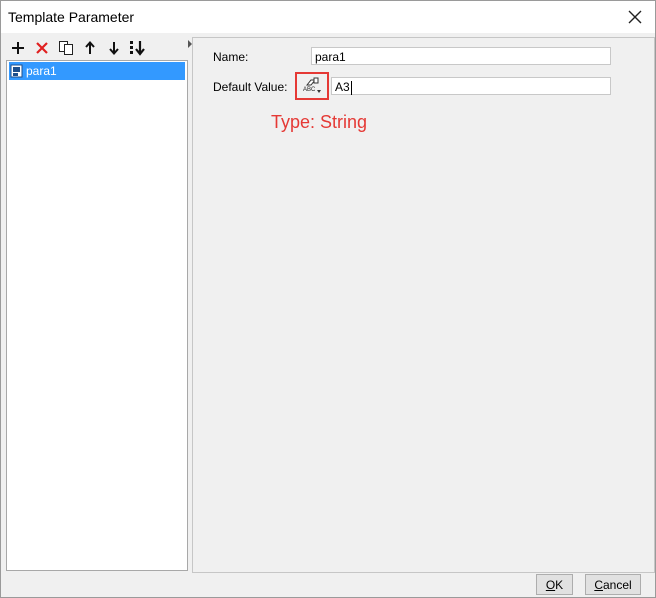 This screenshot has height=598, width=656. I want to click on plus-icon, so click(18, 48).